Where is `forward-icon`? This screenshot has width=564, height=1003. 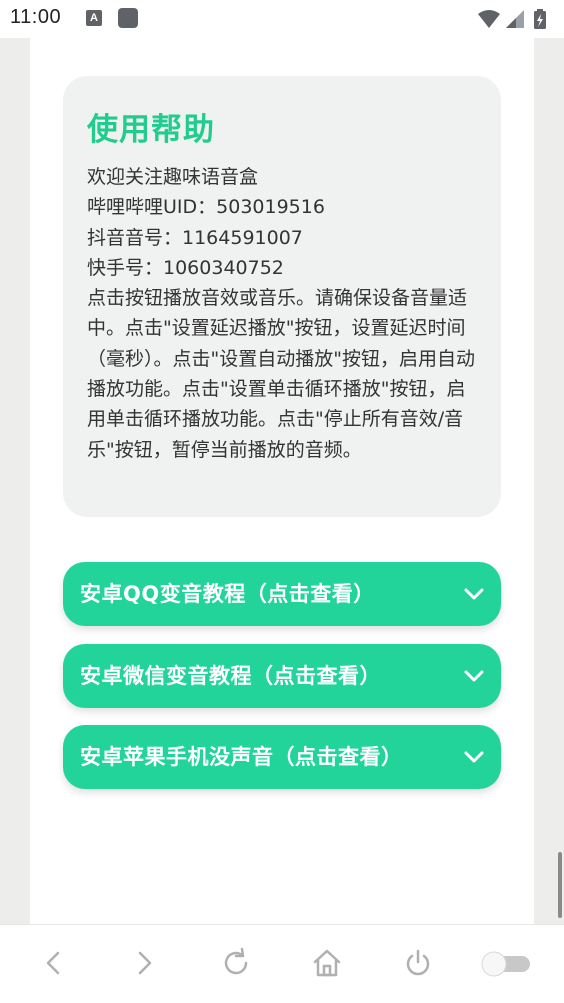
forward-icon is located at coordinates (145, 963).